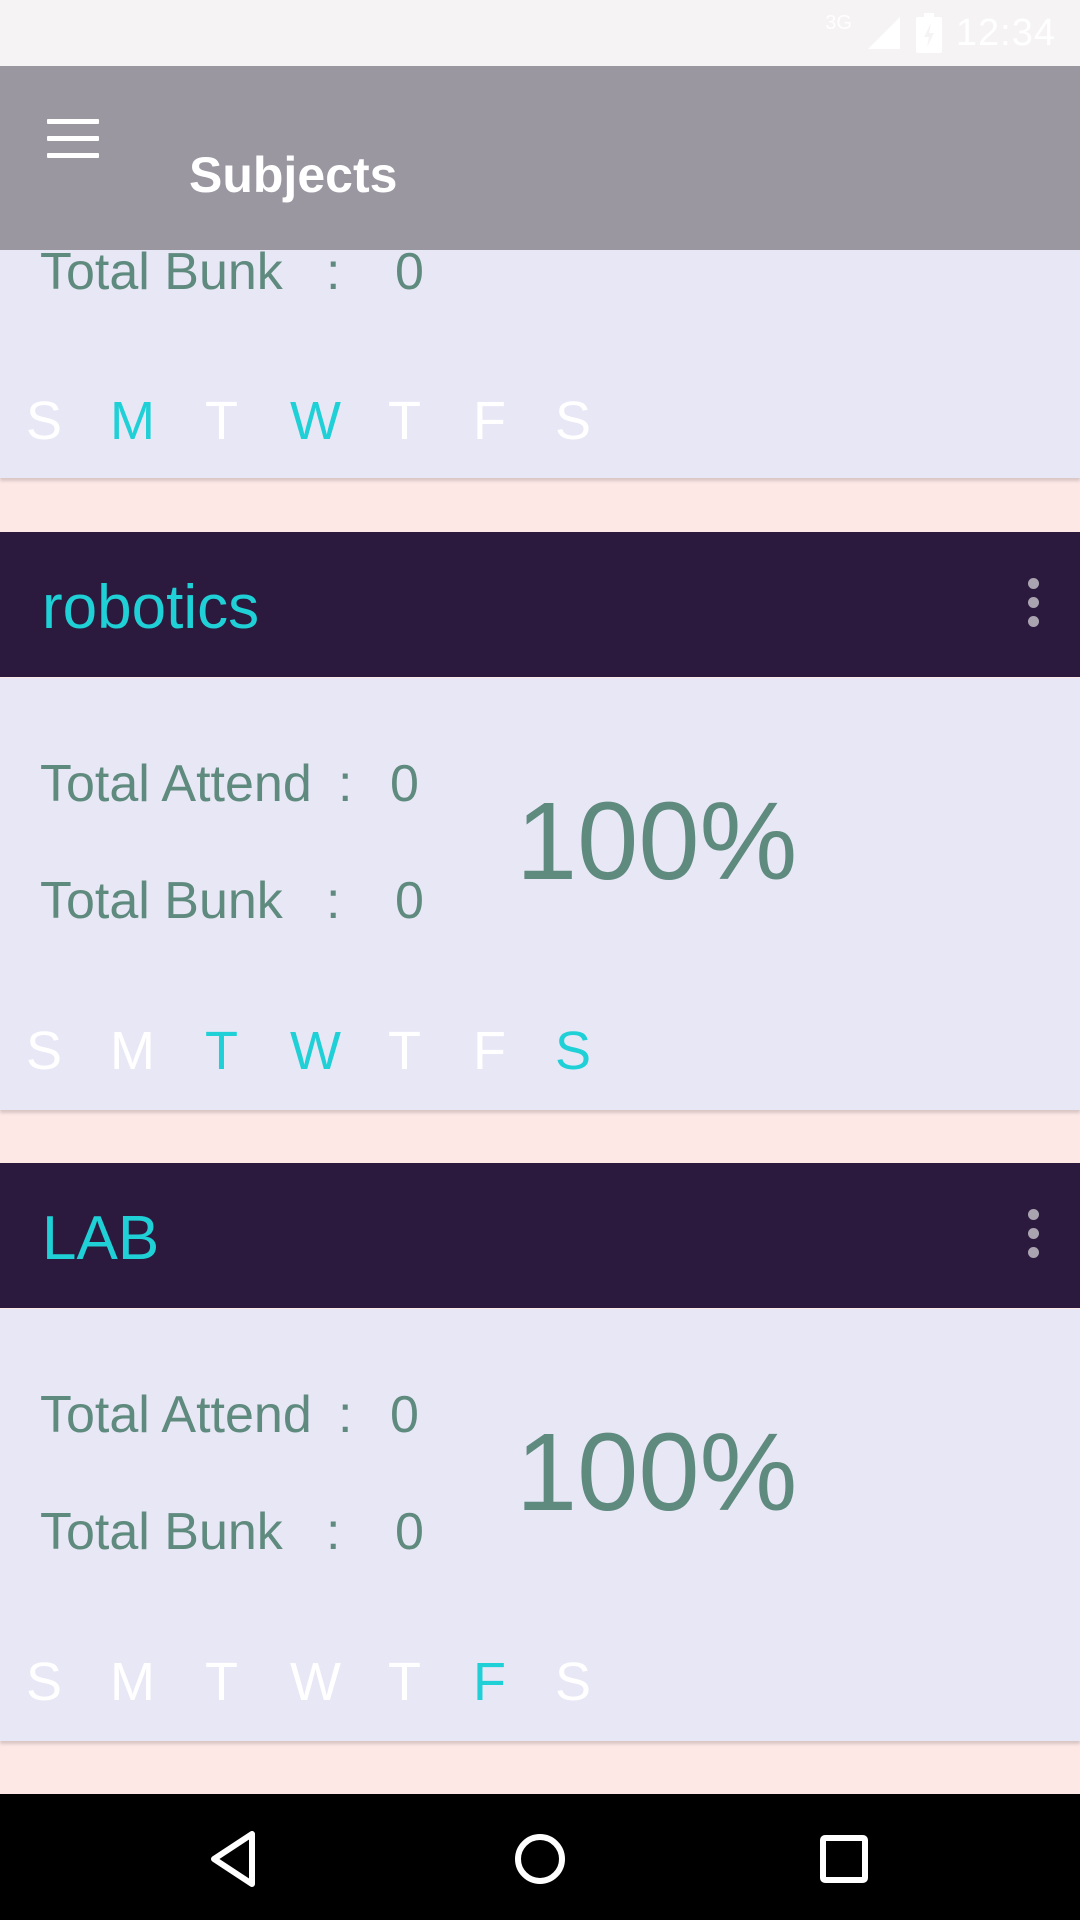 Image resolution: width=1080 pixels, height=1920 pixels. I want to click on app-toolbar: Subjects, so click(540, 158).